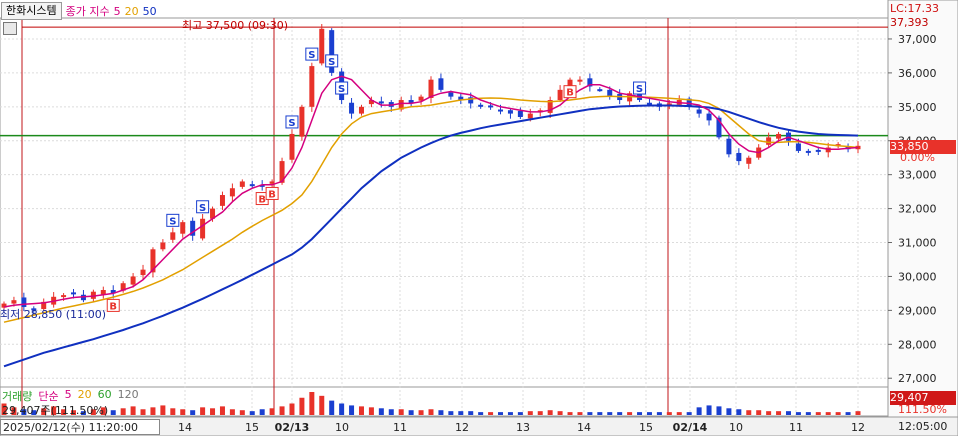 The width and height of the screenshot is (958, 436). I want to click on x-tick-label: 02/14, so click(690, 427).